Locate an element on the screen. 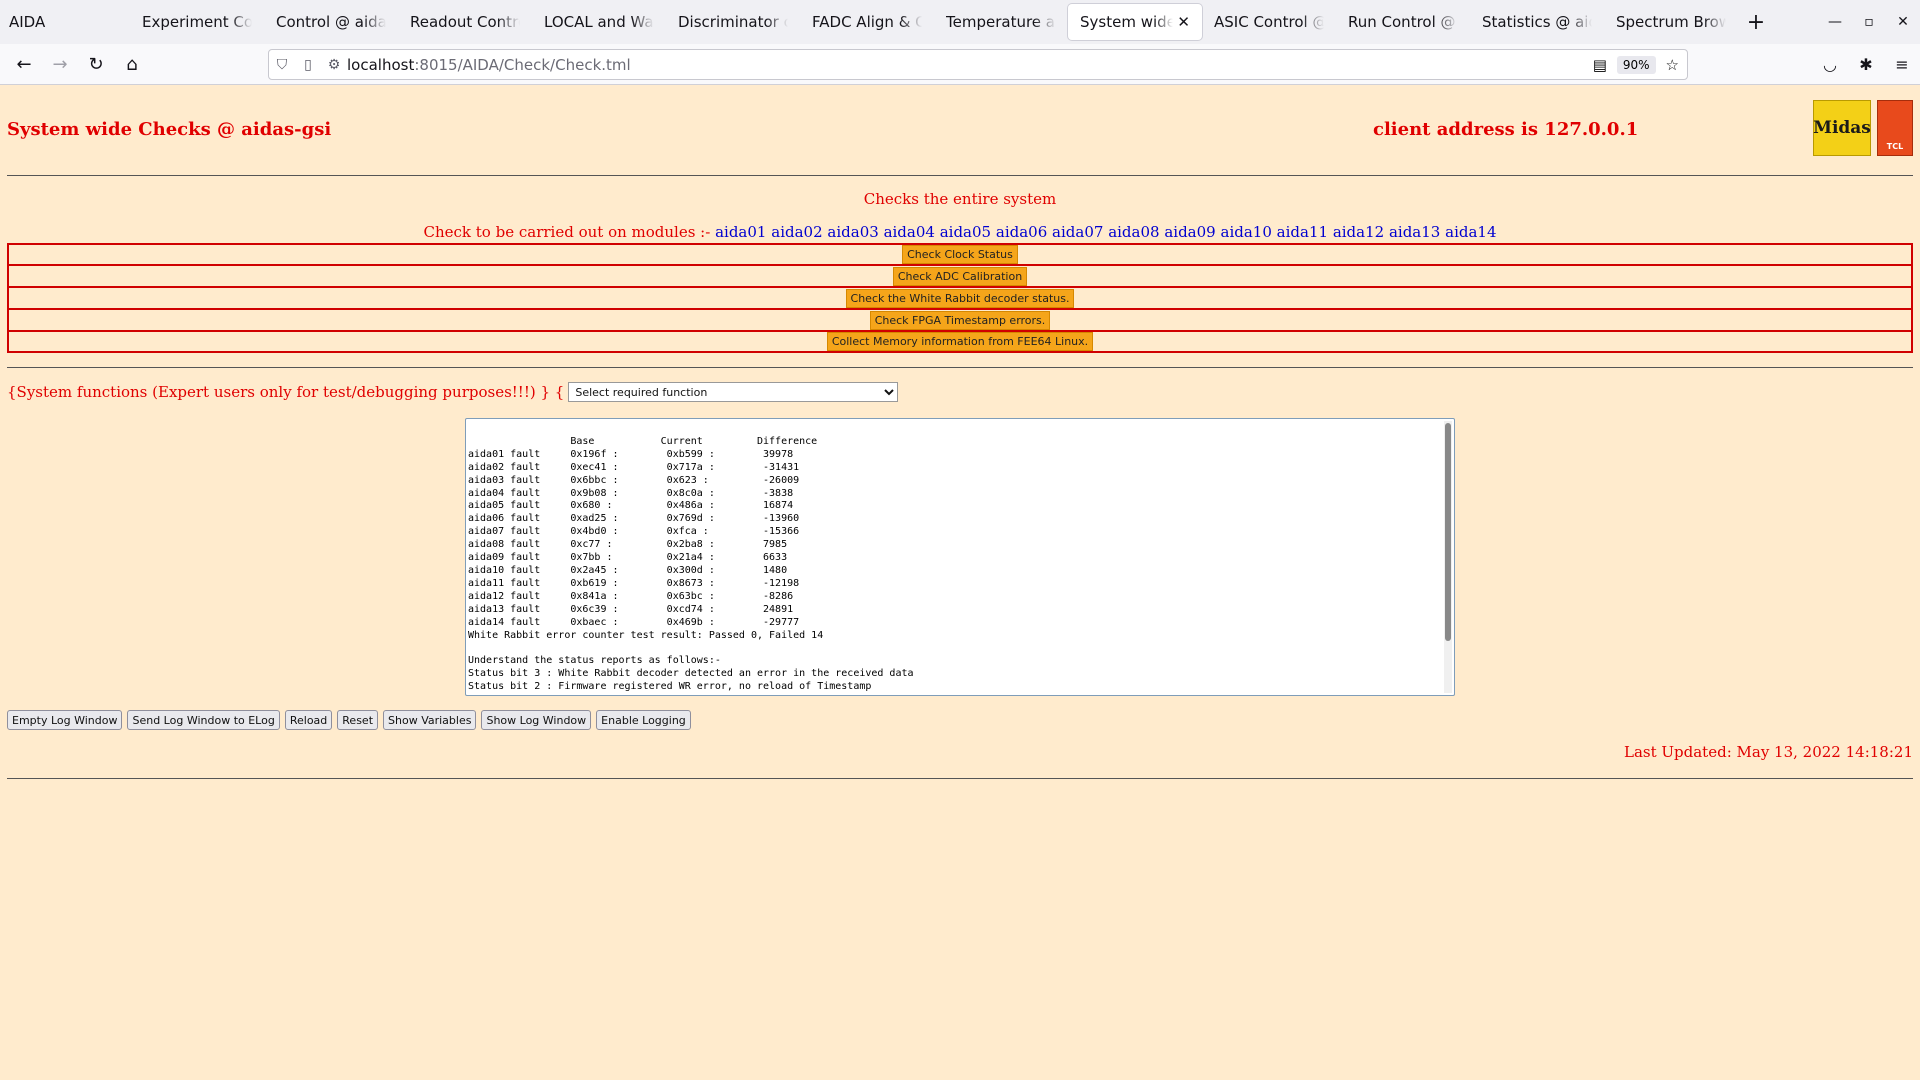  module-link-aida02: aida02 is located at coordinates (796, 232).